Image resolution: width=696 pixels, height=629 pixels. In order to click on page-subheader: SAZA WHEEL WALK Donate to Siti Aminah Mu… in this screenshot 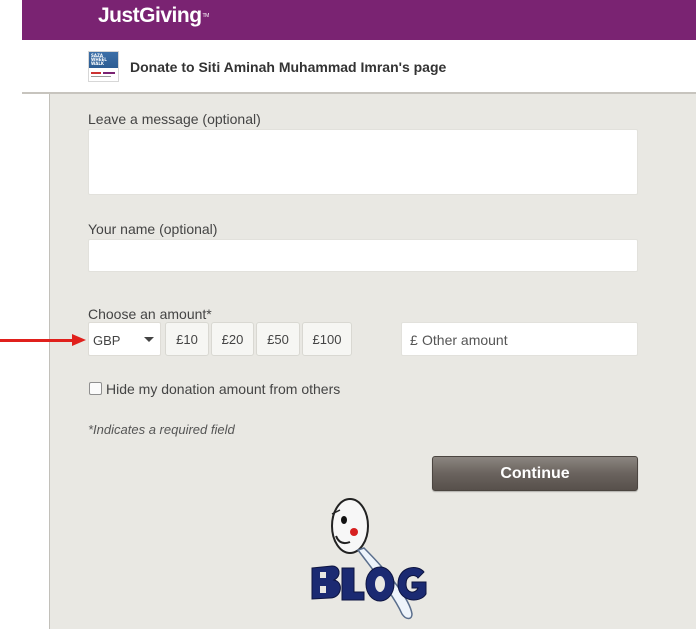, I will do `click(359, 67)`.